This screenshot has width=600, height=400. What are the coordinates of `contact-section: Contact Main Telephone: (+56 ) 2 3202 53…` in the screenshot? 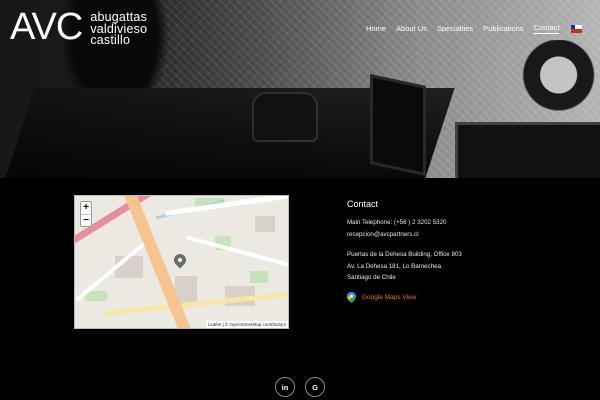 It's located at (467, 251).